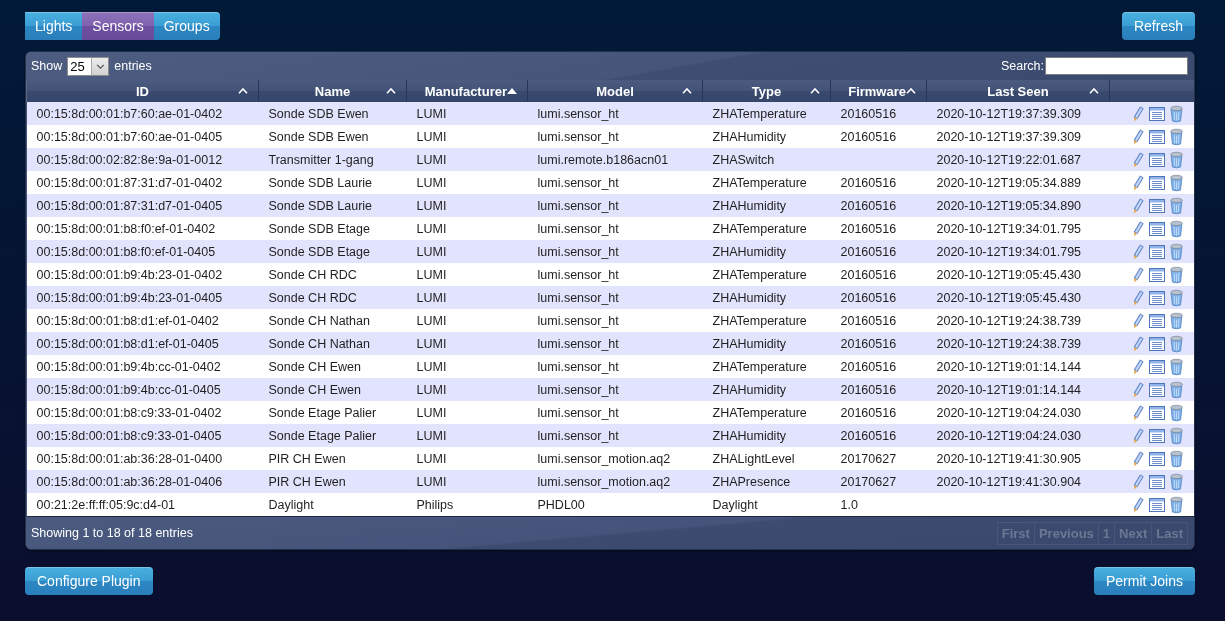 Image resolution: width=1225 pixels, height=621 pixels. Describe the element at coordinates (332, 343) in the screenshot. I see `table-cell: Sonde CH Nathan` at that location.